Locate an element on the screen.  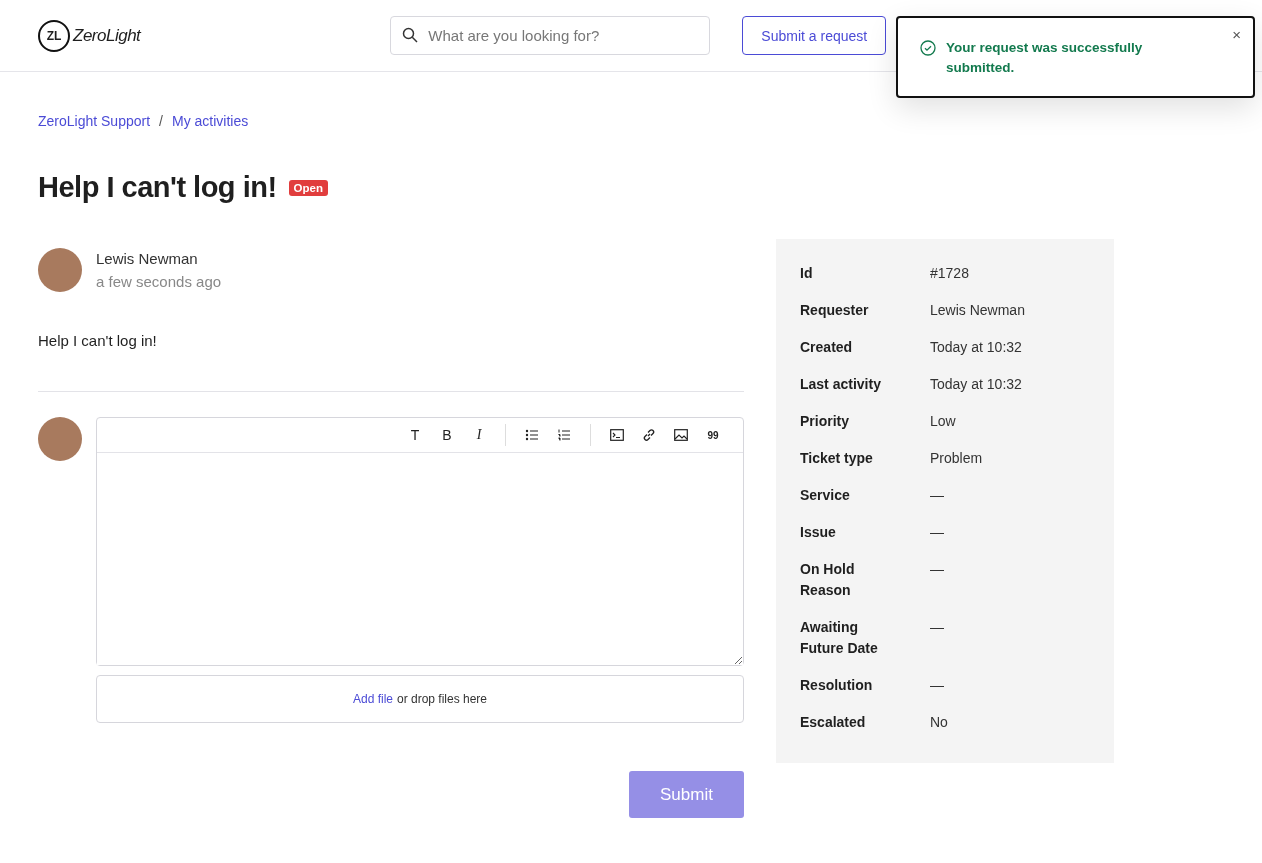
toast-message: Your request was successfully submitted. is located at coordinates (1045, 58).